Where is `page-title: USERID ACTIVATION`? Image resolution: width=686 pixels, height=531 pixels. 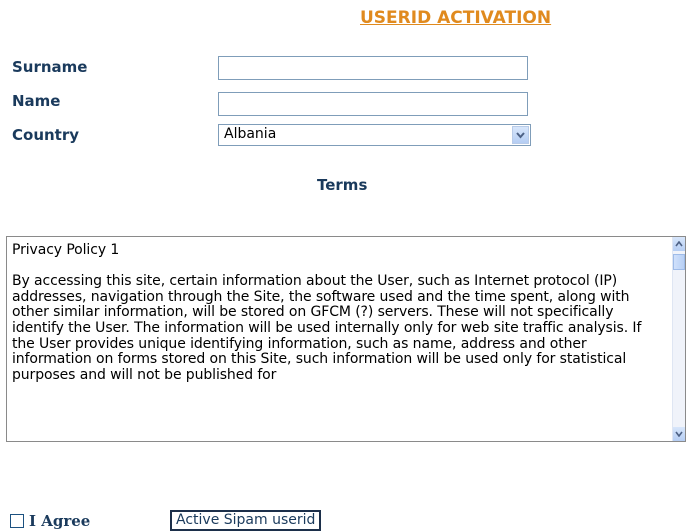
page-title: USERID ACTIVATION is located at coordinates (456, 18).